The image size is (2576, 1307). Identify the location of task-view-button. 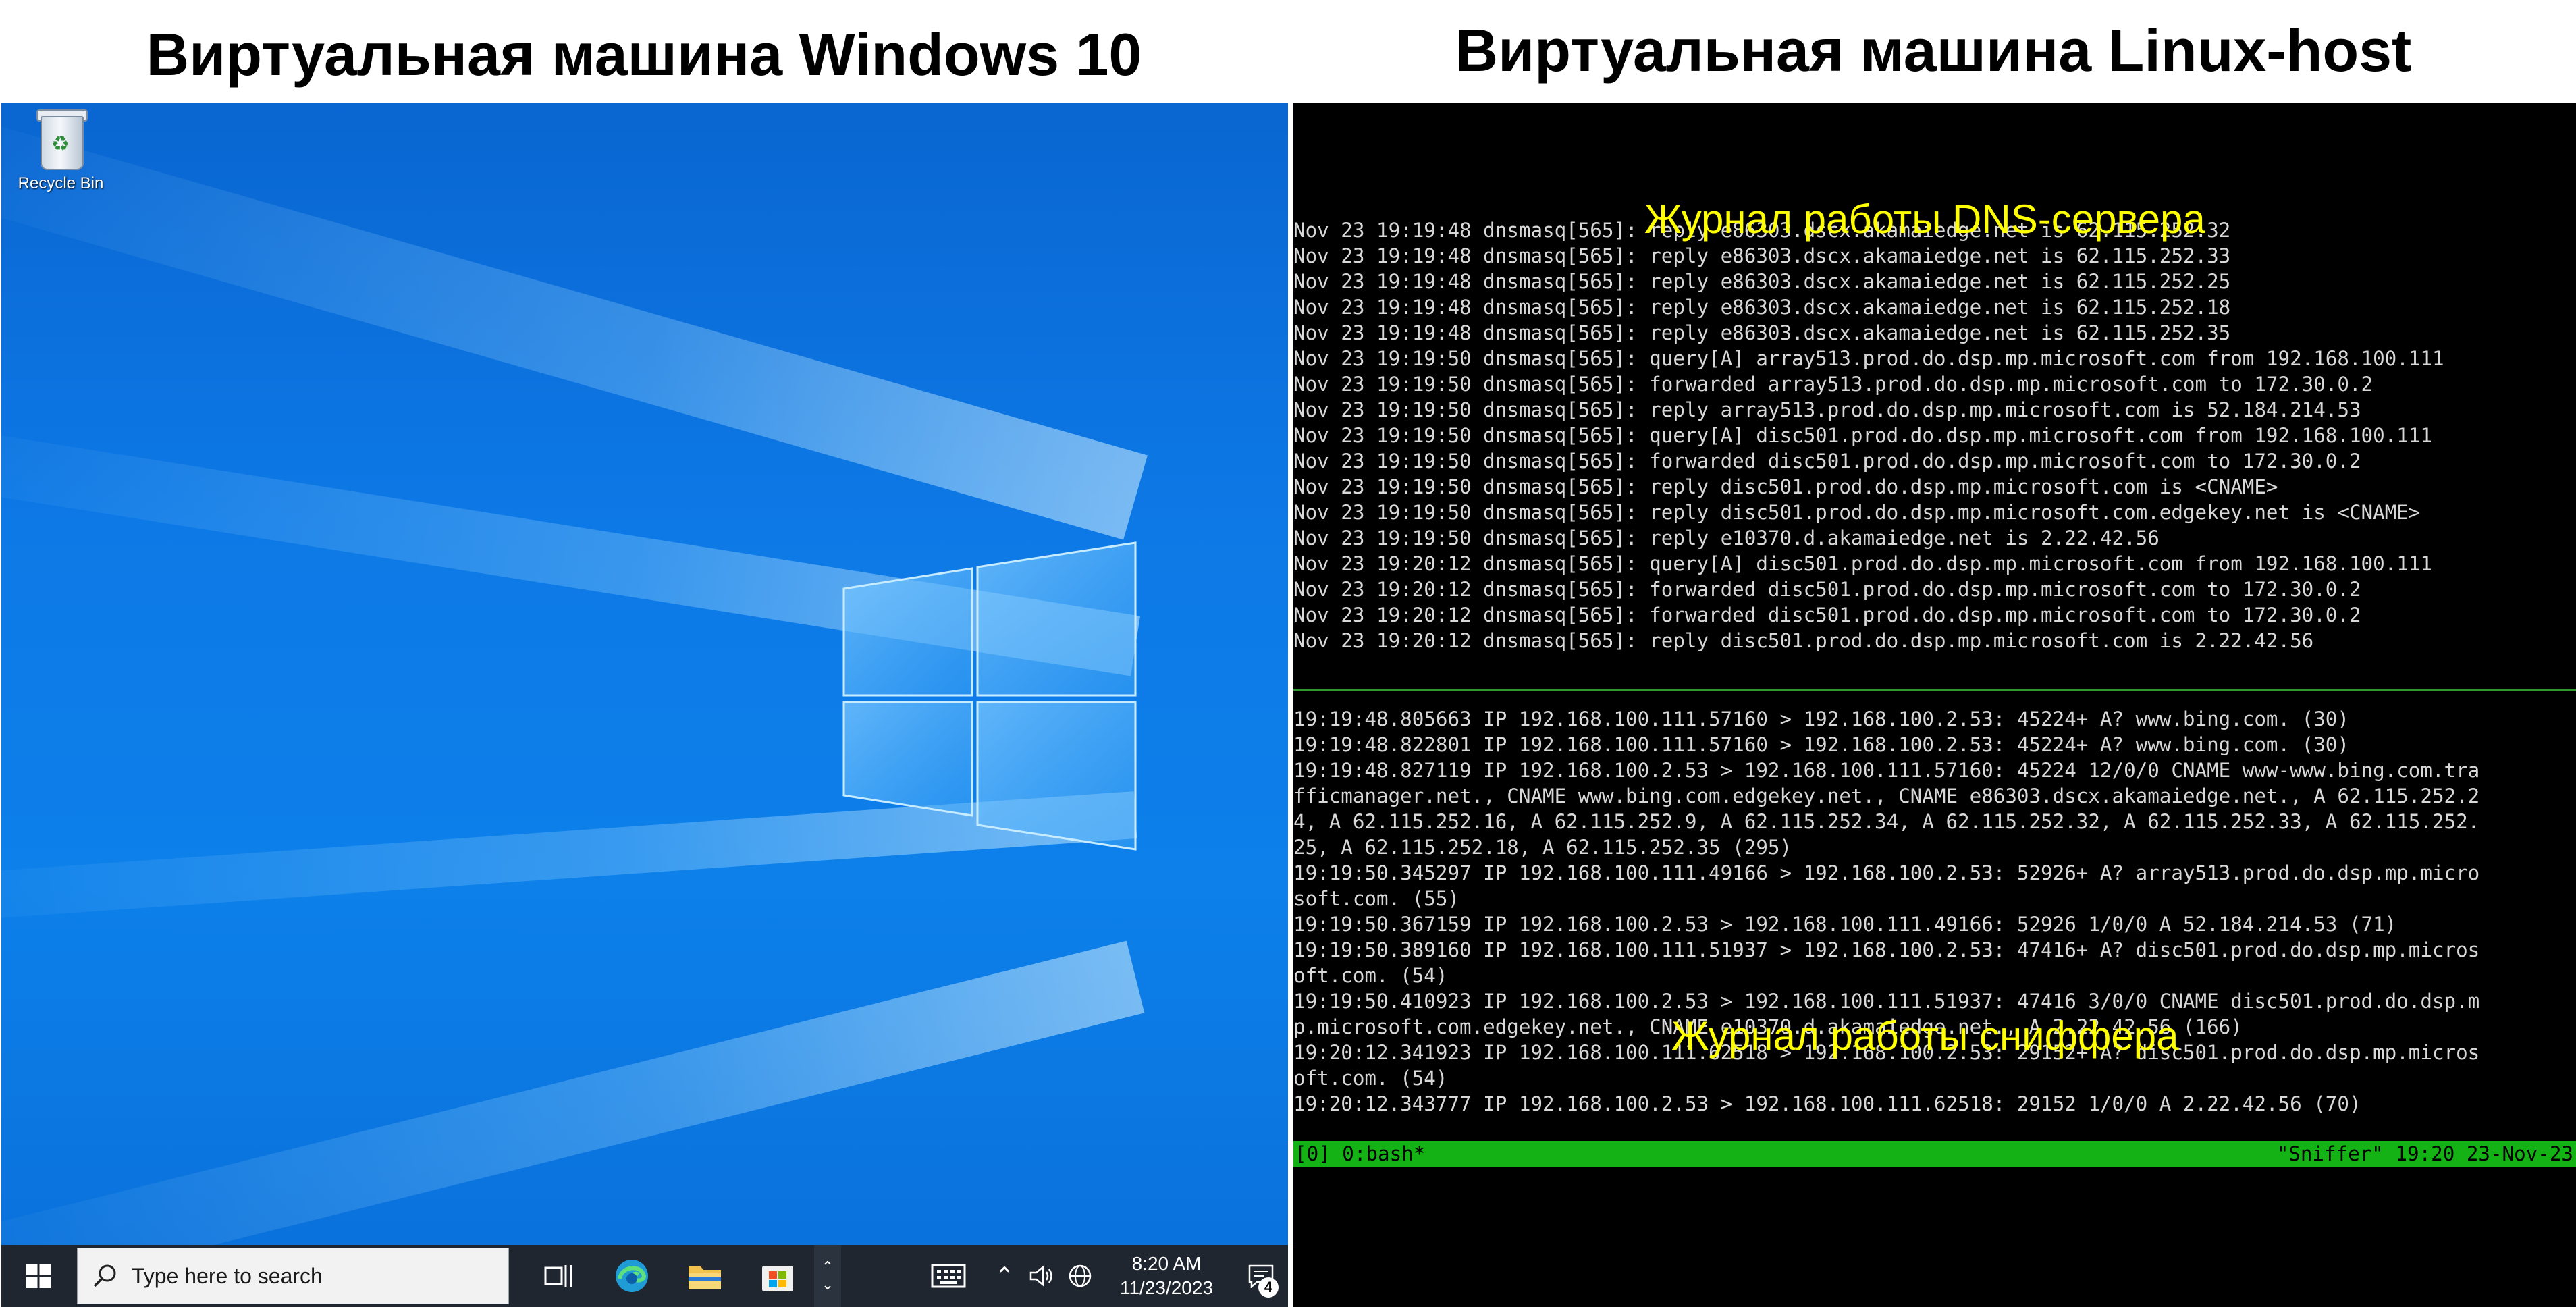
(558, 1276).